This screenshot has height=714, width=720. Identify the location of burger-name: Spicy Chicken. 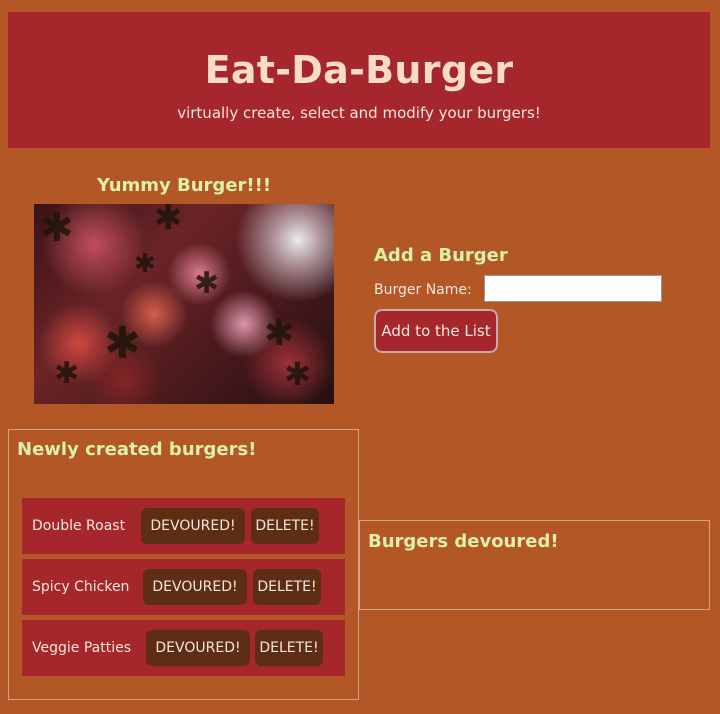
(81, 587).